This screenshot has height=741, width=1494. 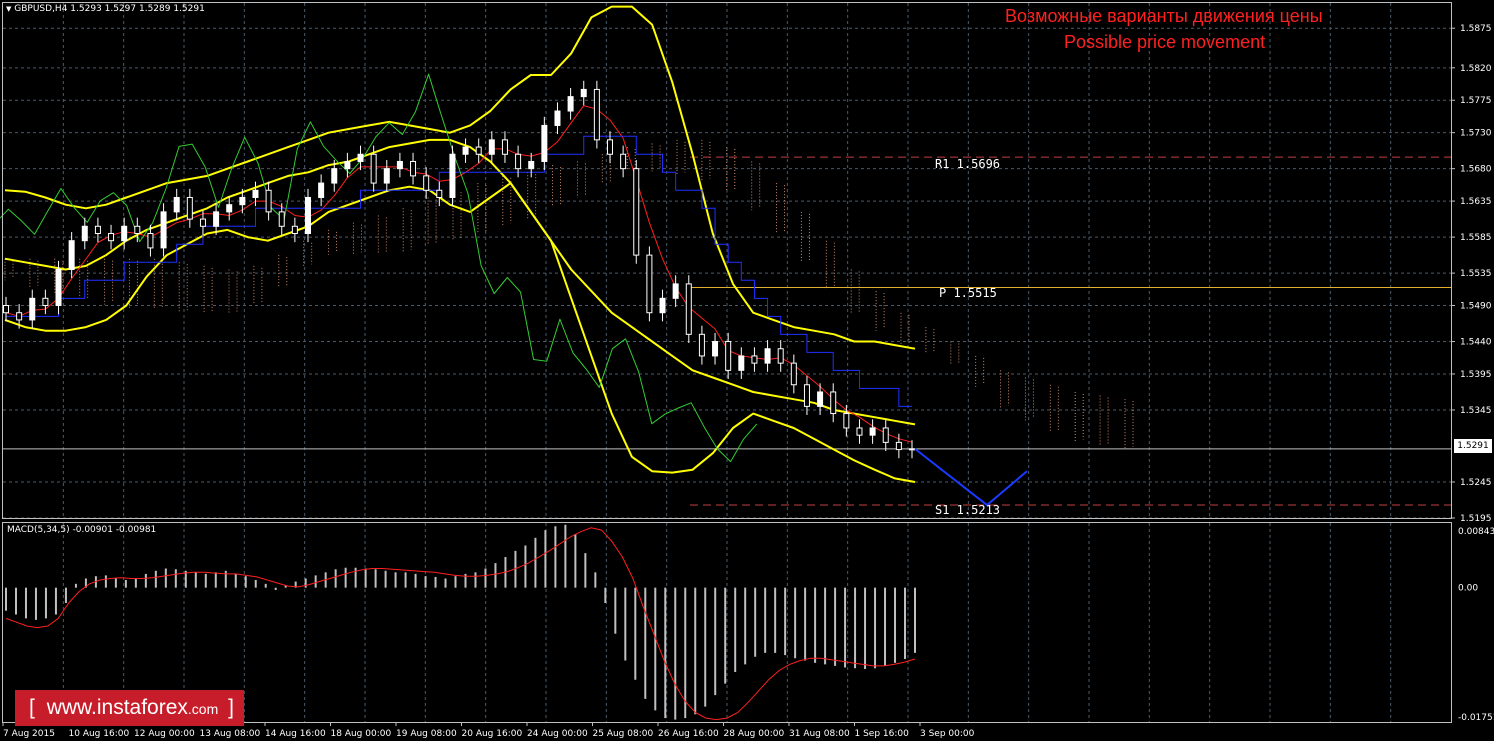 What do you see at coordinates (1476, 532) in the screenshot?
I see `macd-y-tick-label: 0.00843` at bounding box center [1476, 532].